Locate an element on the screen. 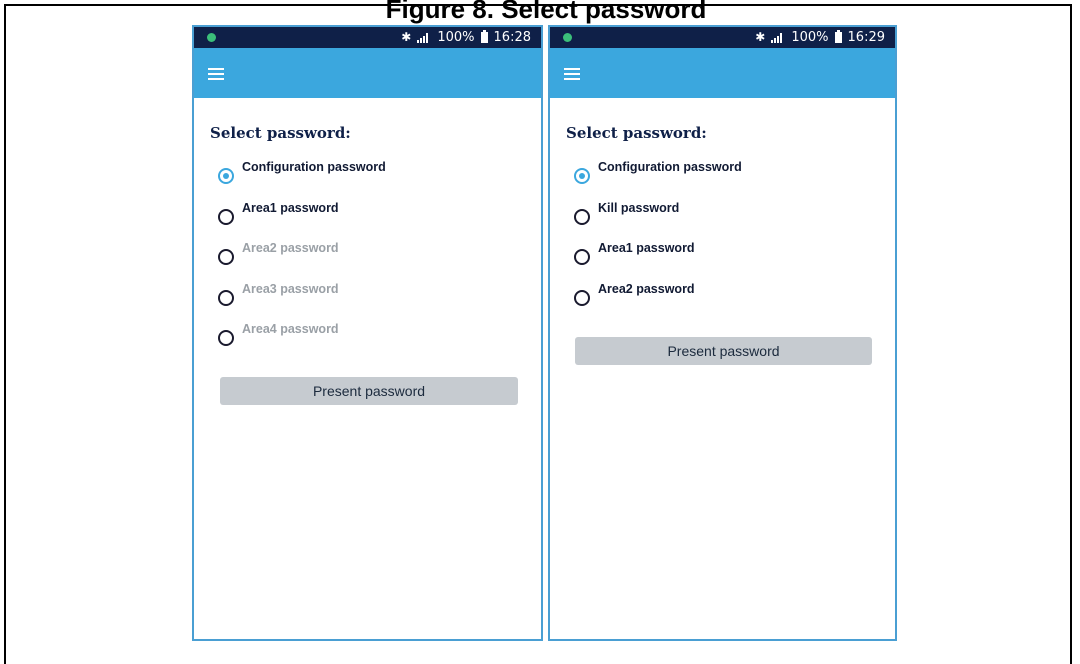  status-time: 16:28 is located at coordinates (512, 37).